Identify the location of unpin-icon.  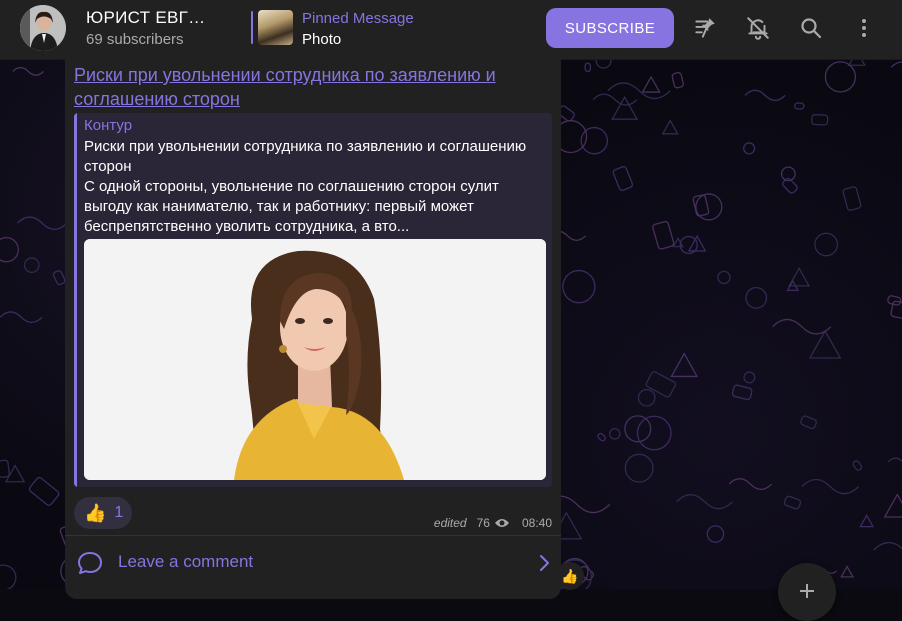
(705, 28).